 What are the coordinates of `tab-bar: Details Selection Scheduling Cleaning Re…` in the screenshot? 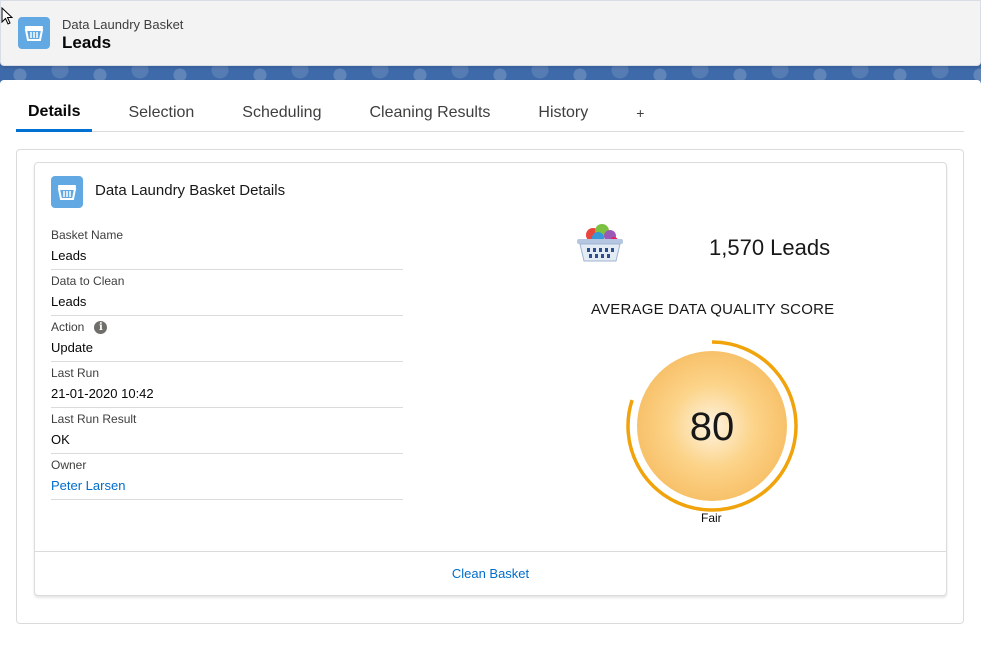 It's located at (490, 113).